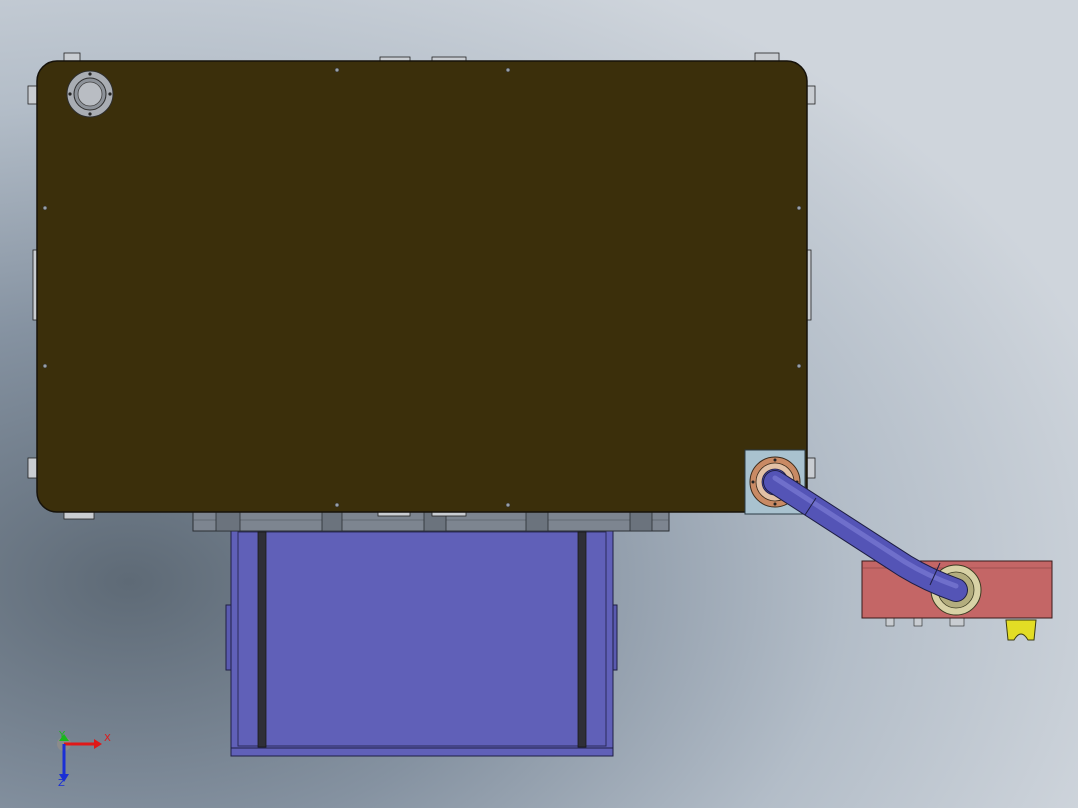 The width and height of the screenshot is (1078, 808). Describe the element at coordinates (98, 744) in the screenshot. I see `x-arrowhead-icon` at that location.